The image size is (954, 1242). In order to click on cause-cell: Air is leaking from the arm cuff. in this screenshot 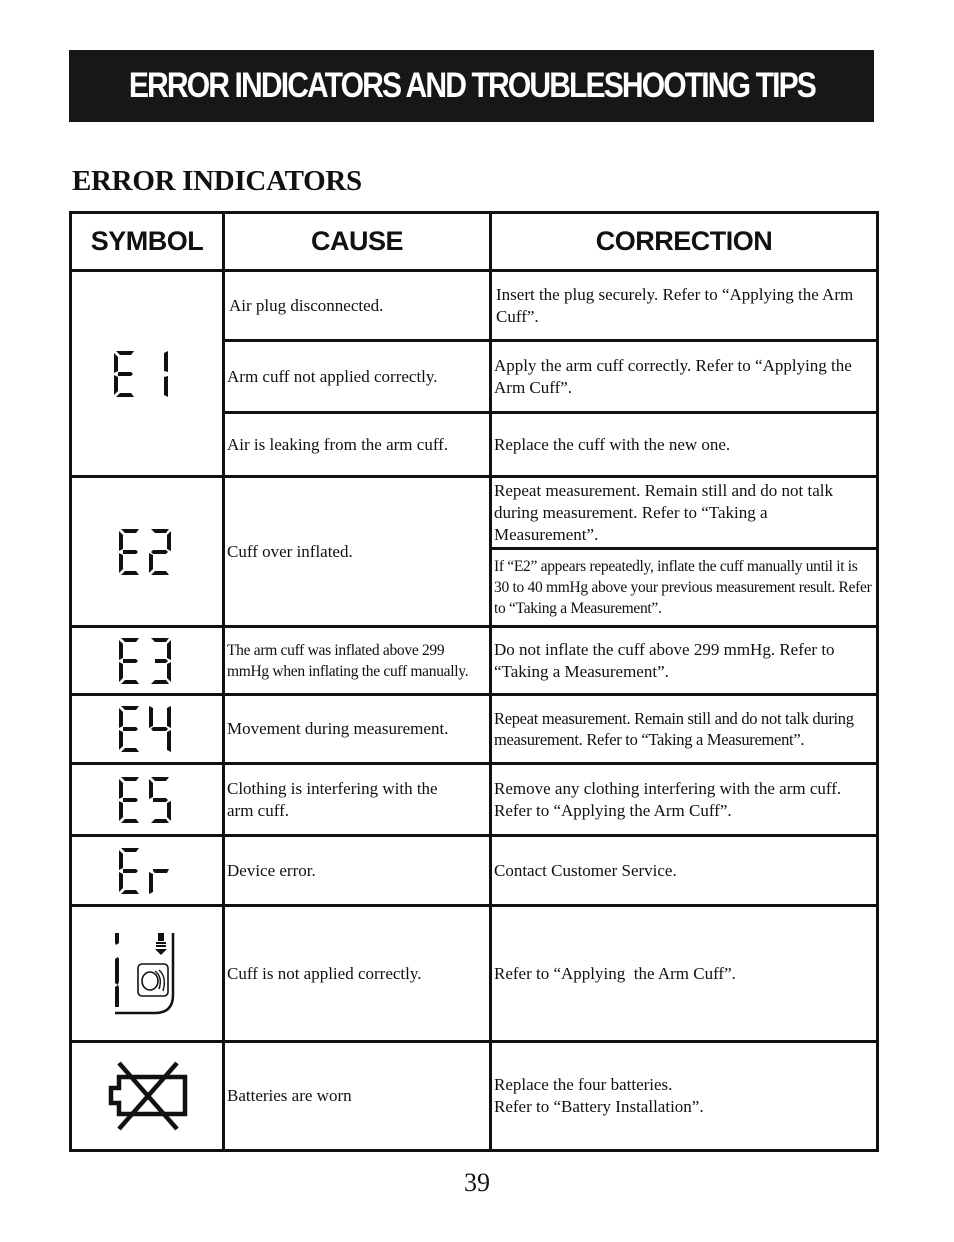, I will do `click(338, 444)`.